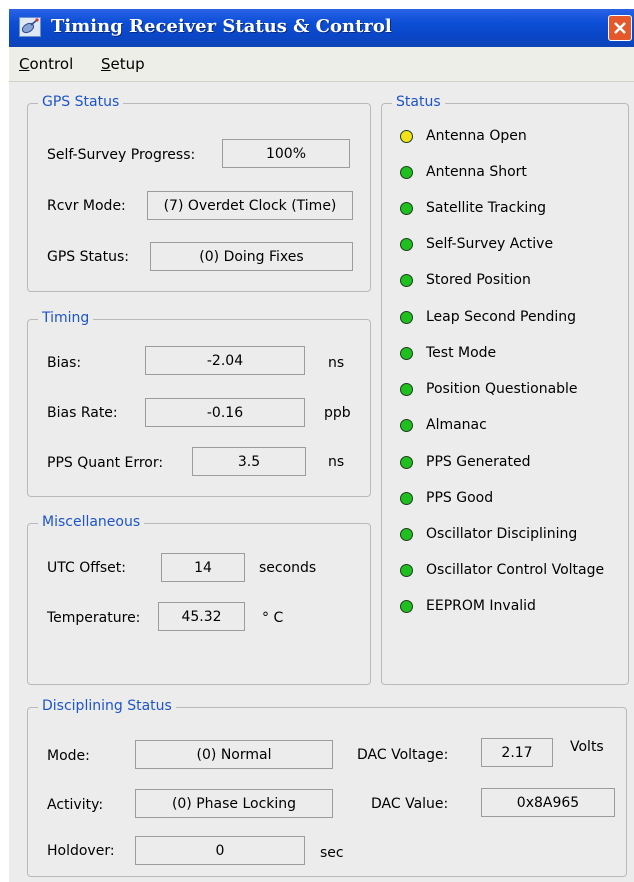 This screenshot has width=634, height=882. What do you see at coordinates (502, 389) in the screenshot?
I see `status-item-label: Position Questionable` at bounding box center [502, 389].